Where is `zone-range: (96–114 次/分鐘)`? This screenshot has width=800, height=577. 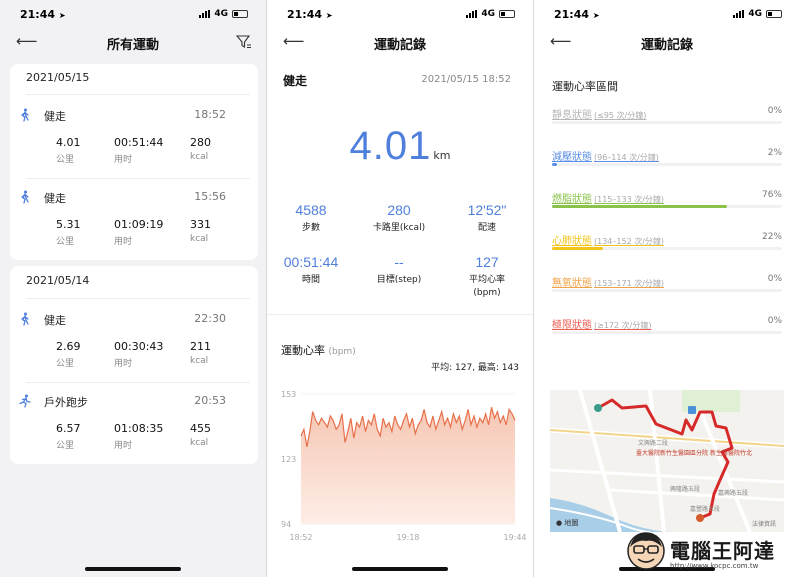
zone-range: (96–114 次/分鐘) is located at coordinates (626, 157).